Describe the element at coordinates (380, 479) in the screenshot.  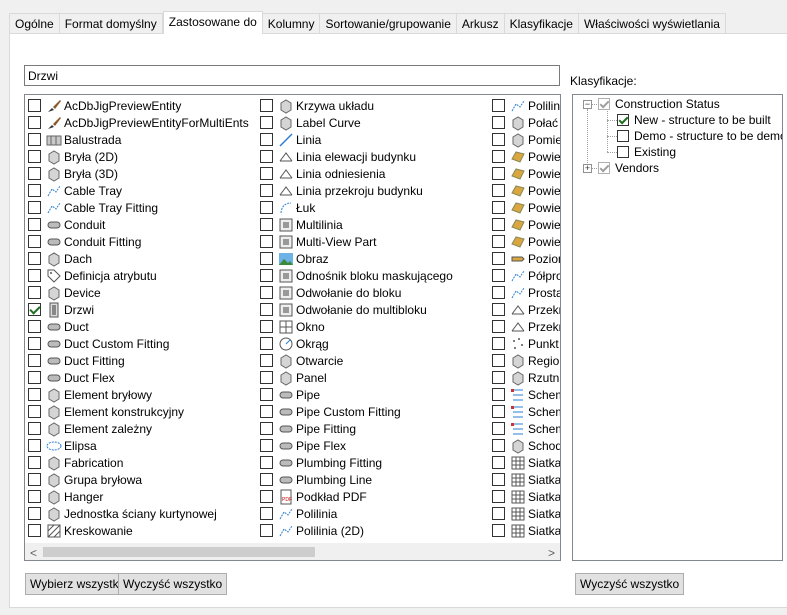
I see `list-item: Plumbing Line` at that location.